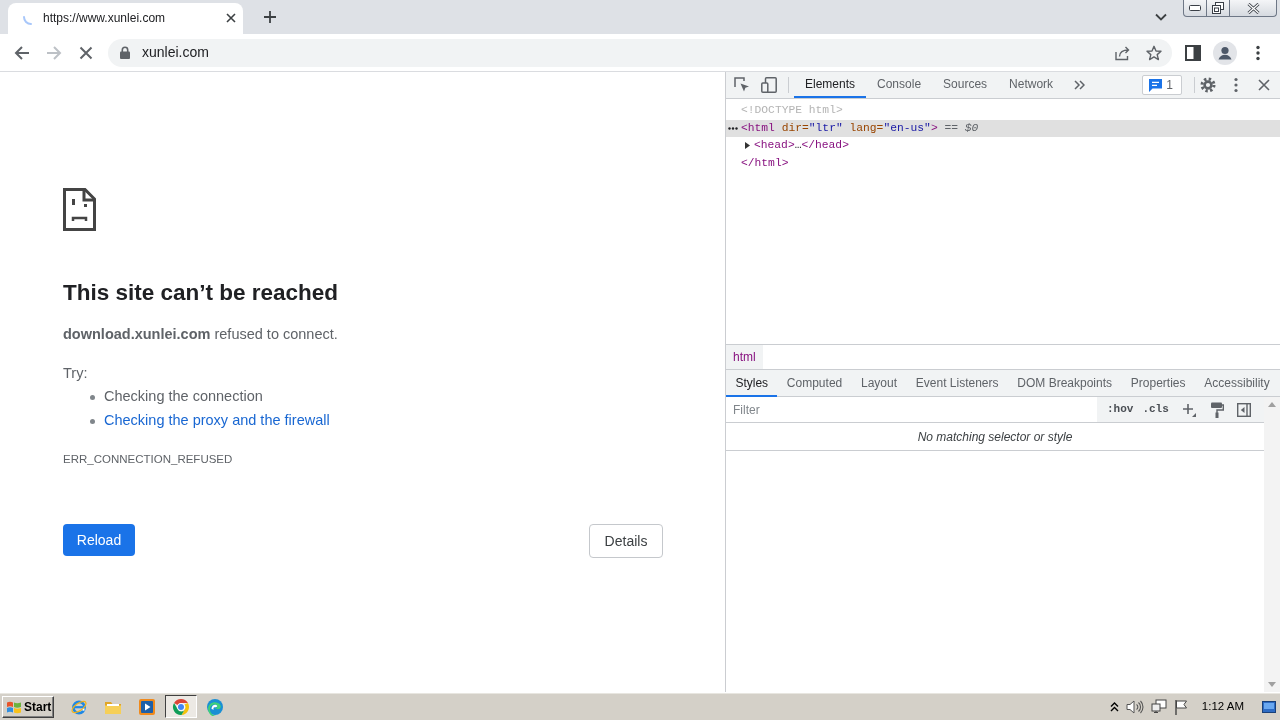 This screenshot has height=720, width=1280. What do you see at coordinates (99, 540) in the screenshot?
I see `reload-button: Reload` at bounding box center [99, 540].